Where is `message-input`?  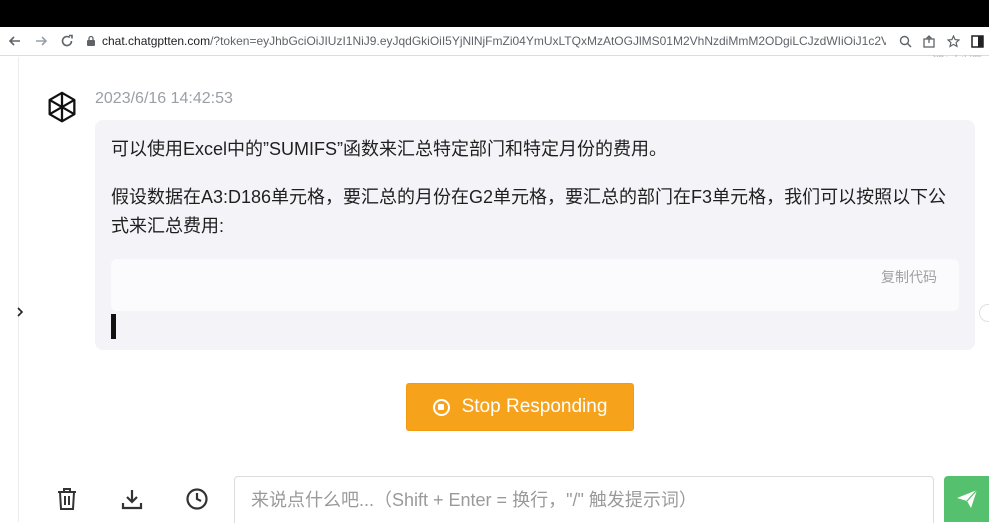
message-input is located at coordinates (581, 500).